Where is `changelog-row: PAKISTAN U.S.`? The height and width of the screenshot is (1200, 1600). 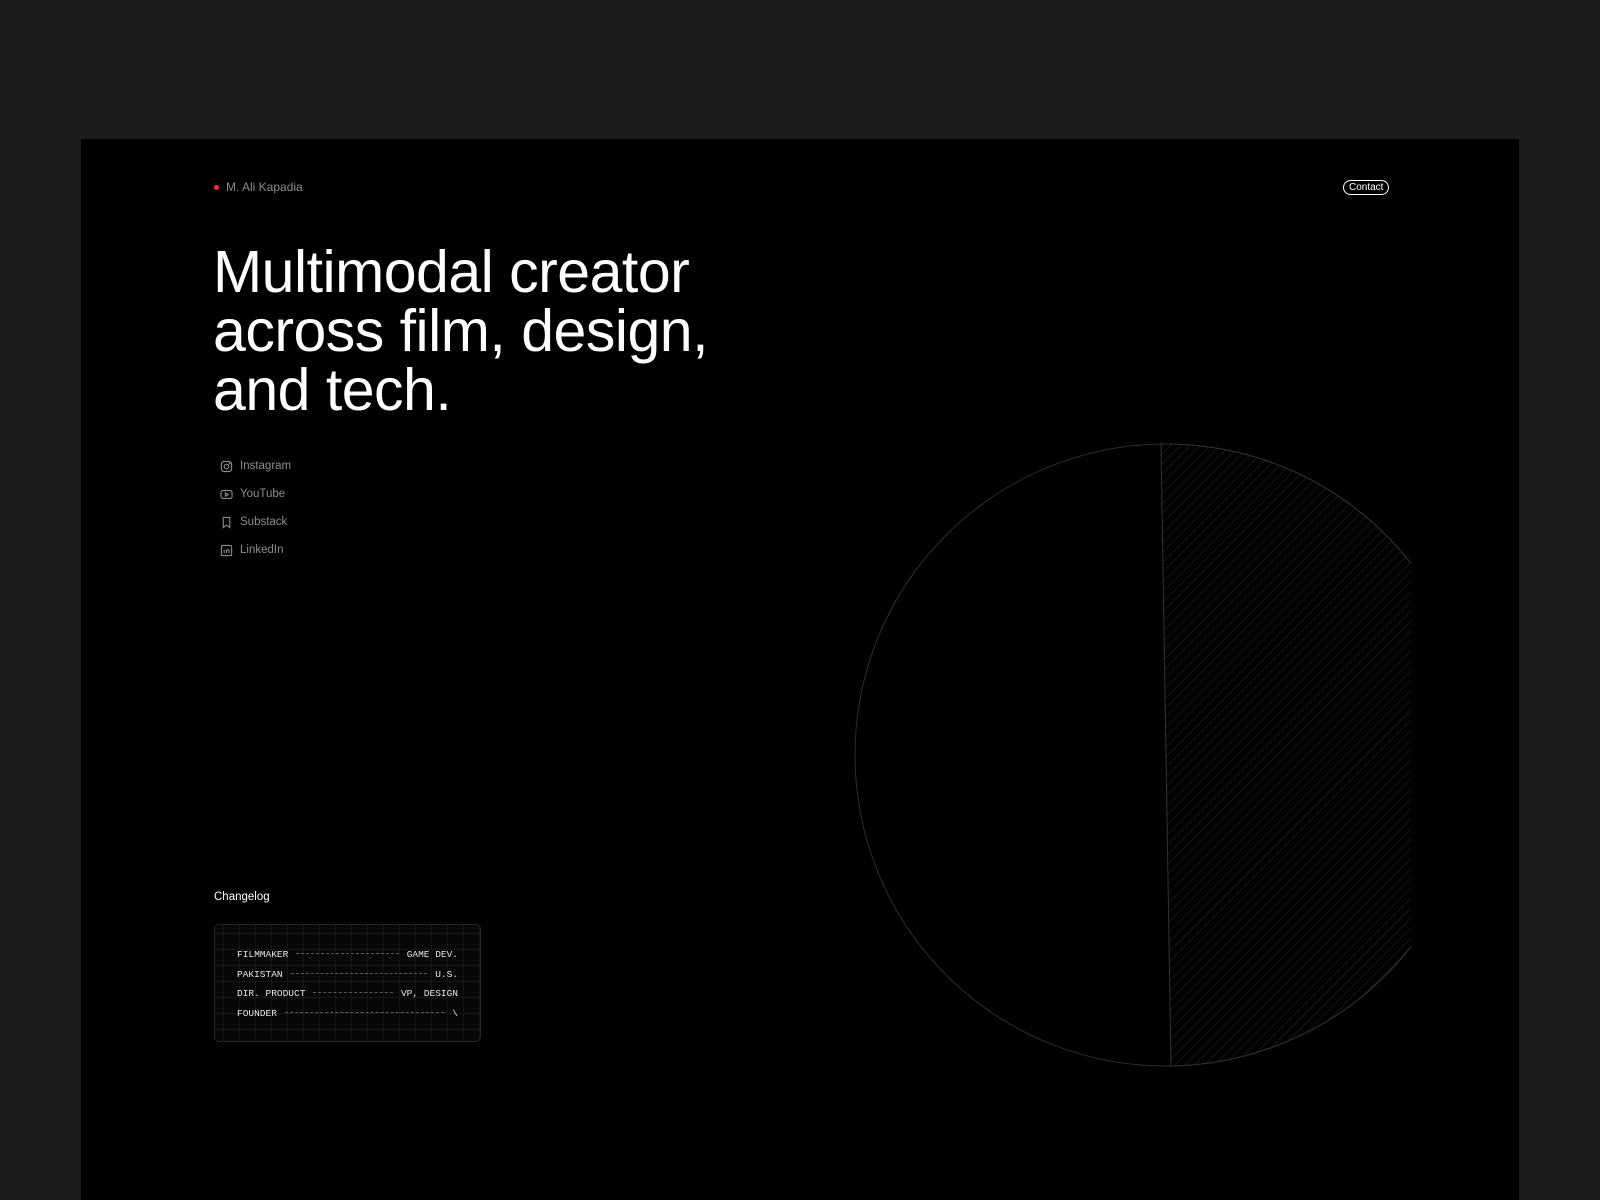
changelog-row: PAKISTAN U.S. is located at coordinates (347, 975).